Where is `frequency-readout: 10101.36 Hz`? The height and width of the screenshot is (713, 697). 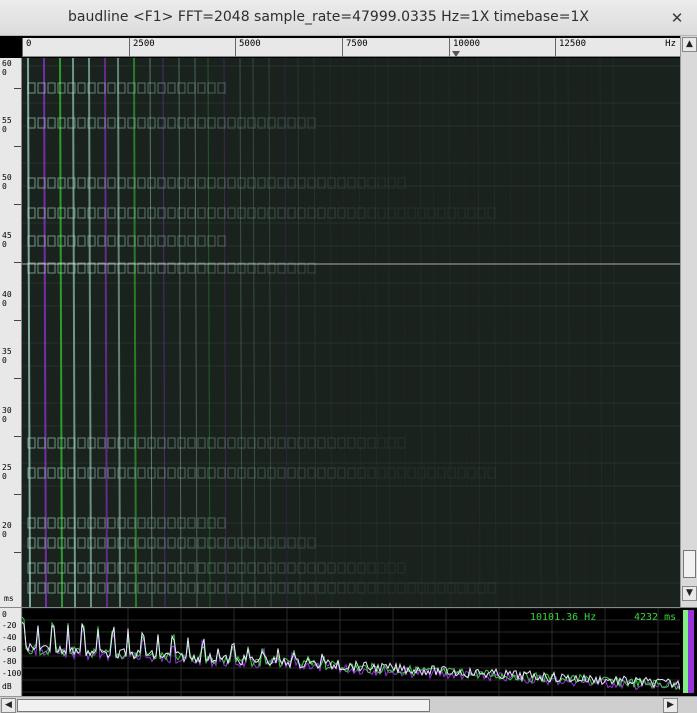 frequency-readout: 10101.36 Hz is located at coordinates (563, 617).